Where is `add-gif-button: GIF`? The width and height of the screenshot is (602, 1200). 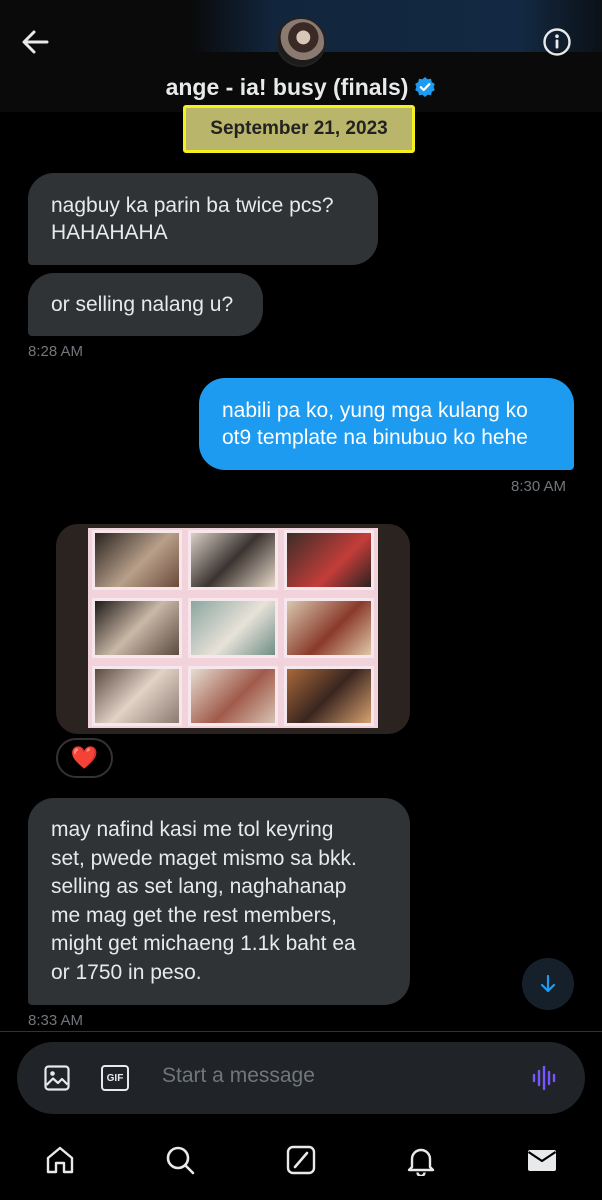
add-gif-button: GIF is located at coordinates (115, 1078).